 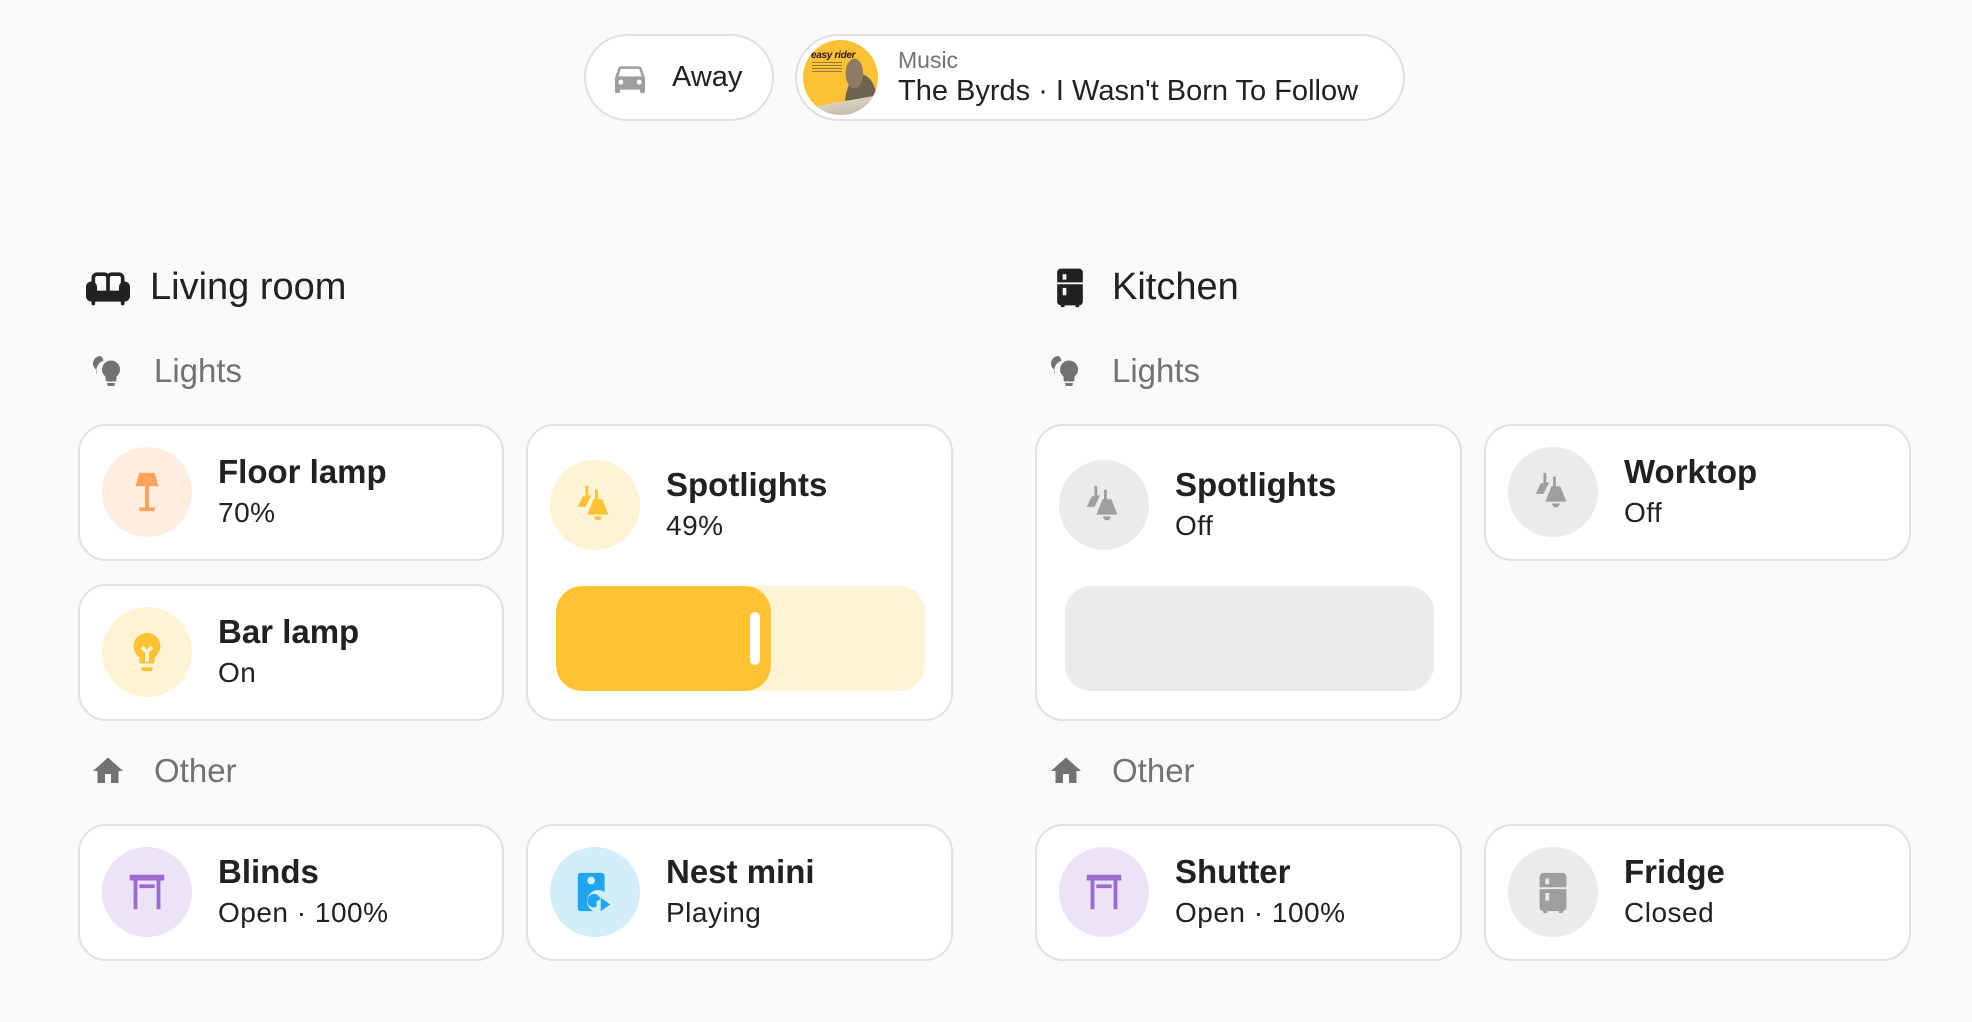 What do you see at coordinates (247, 512) in the screenshot?
I see `tile-state: 70%` at bounding box center [247, 512].